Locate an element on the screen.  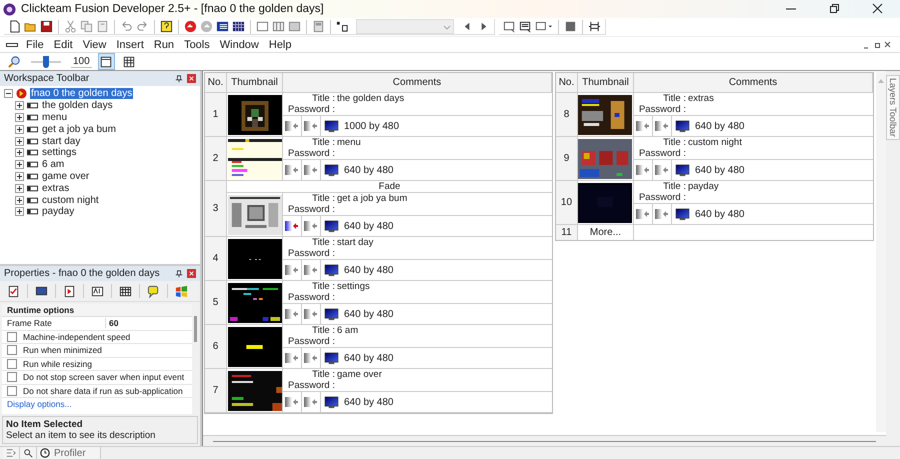
search-icon is located at coordinates (28, 453).